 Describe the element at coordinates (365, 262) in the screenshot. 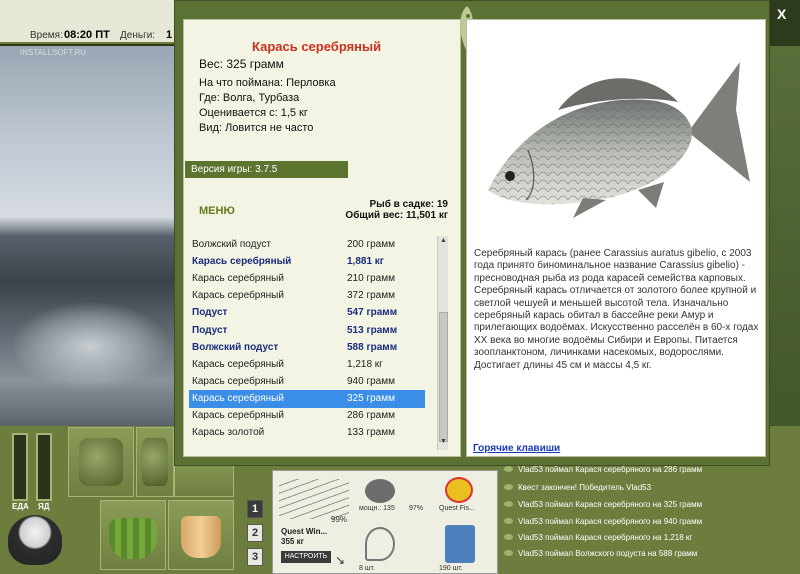

I see `catch-fish-weight: 1,881 кг` at that location.